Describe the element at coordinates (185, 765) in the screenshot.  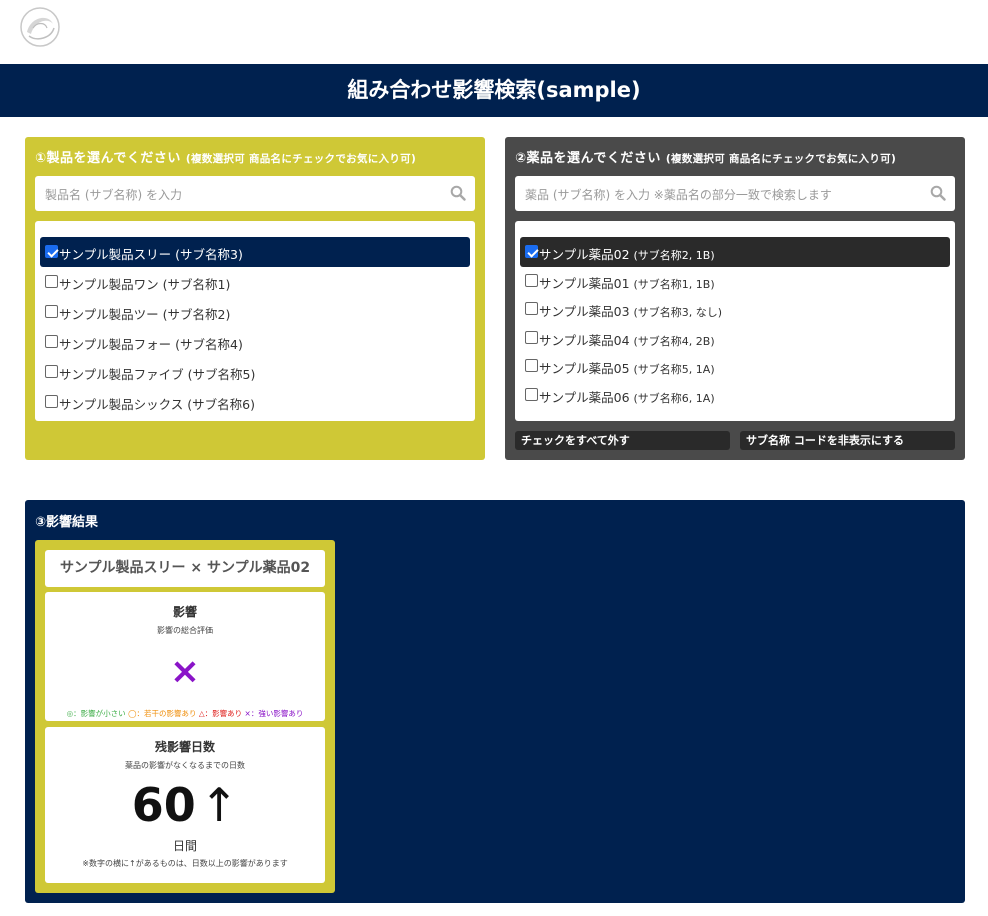
I see `remaining-days-description: 薬品の影響がなくなるまでの日数` at that location.